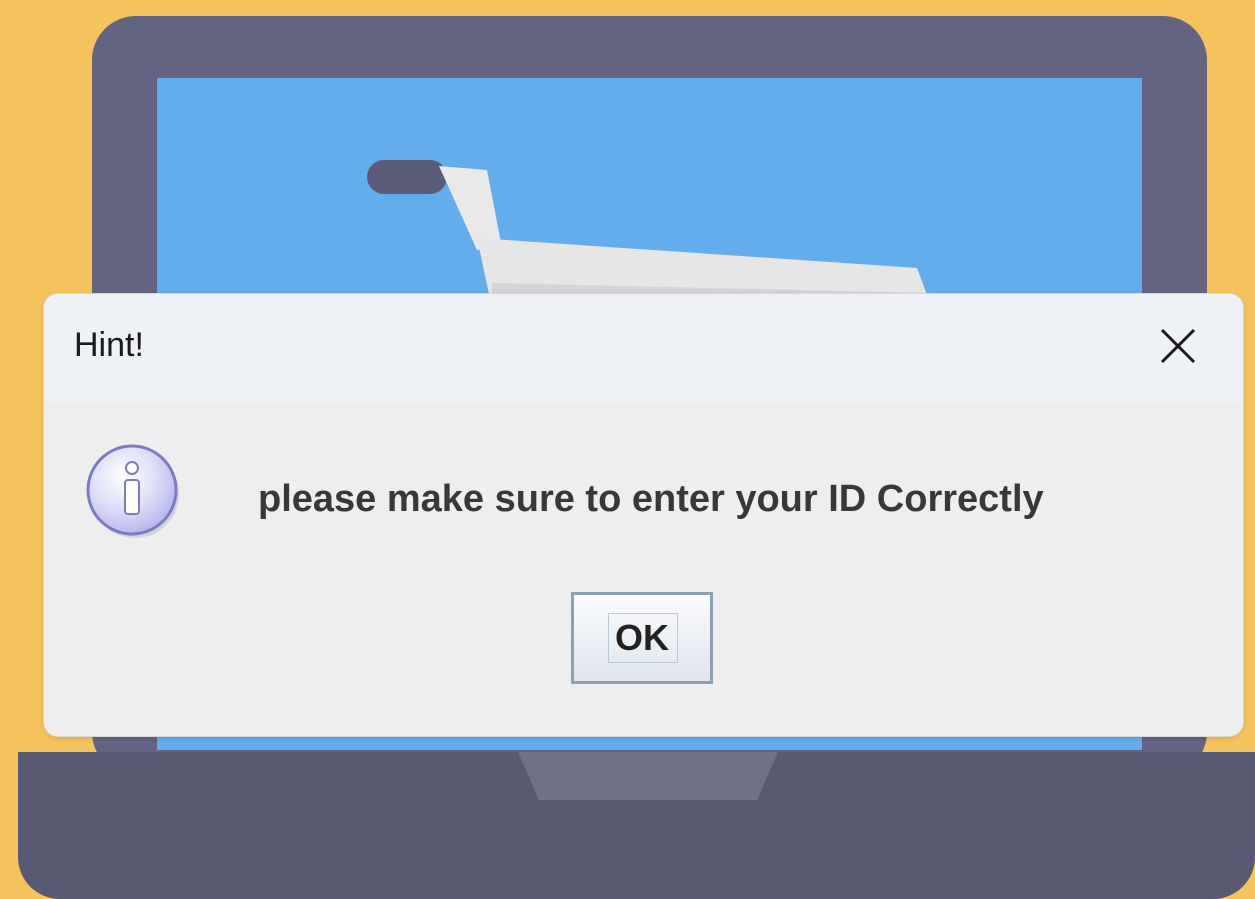 This screenshot has height=899, width=1255. What do you see at coordinates (134, 490) in the screenshot?
I see `info-icon` at bounding box center [134, 490].